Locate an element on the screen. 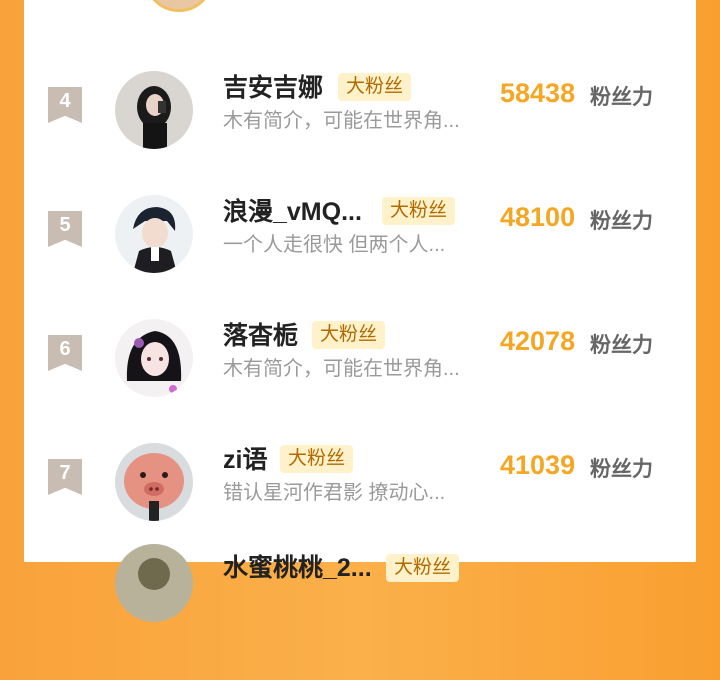 This screenshot has height=680, width=720. rank-badge: 7 is located at coordinates (65, 477).